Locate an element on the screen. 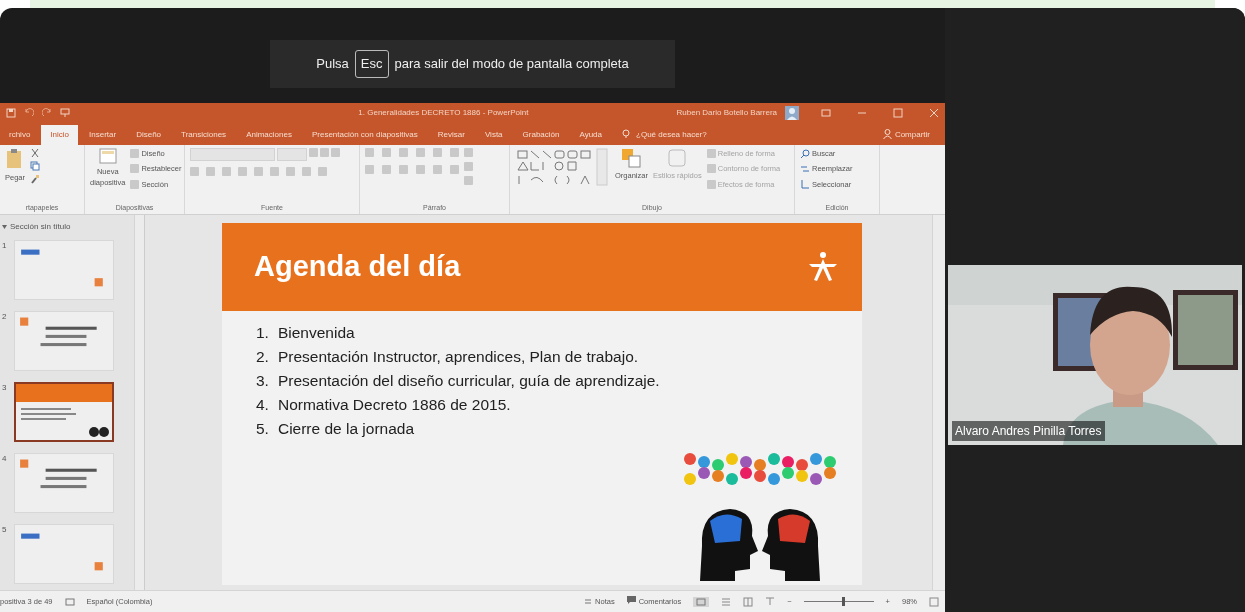  ribbon-tab: Revisar is located at coordinates (451, 135).